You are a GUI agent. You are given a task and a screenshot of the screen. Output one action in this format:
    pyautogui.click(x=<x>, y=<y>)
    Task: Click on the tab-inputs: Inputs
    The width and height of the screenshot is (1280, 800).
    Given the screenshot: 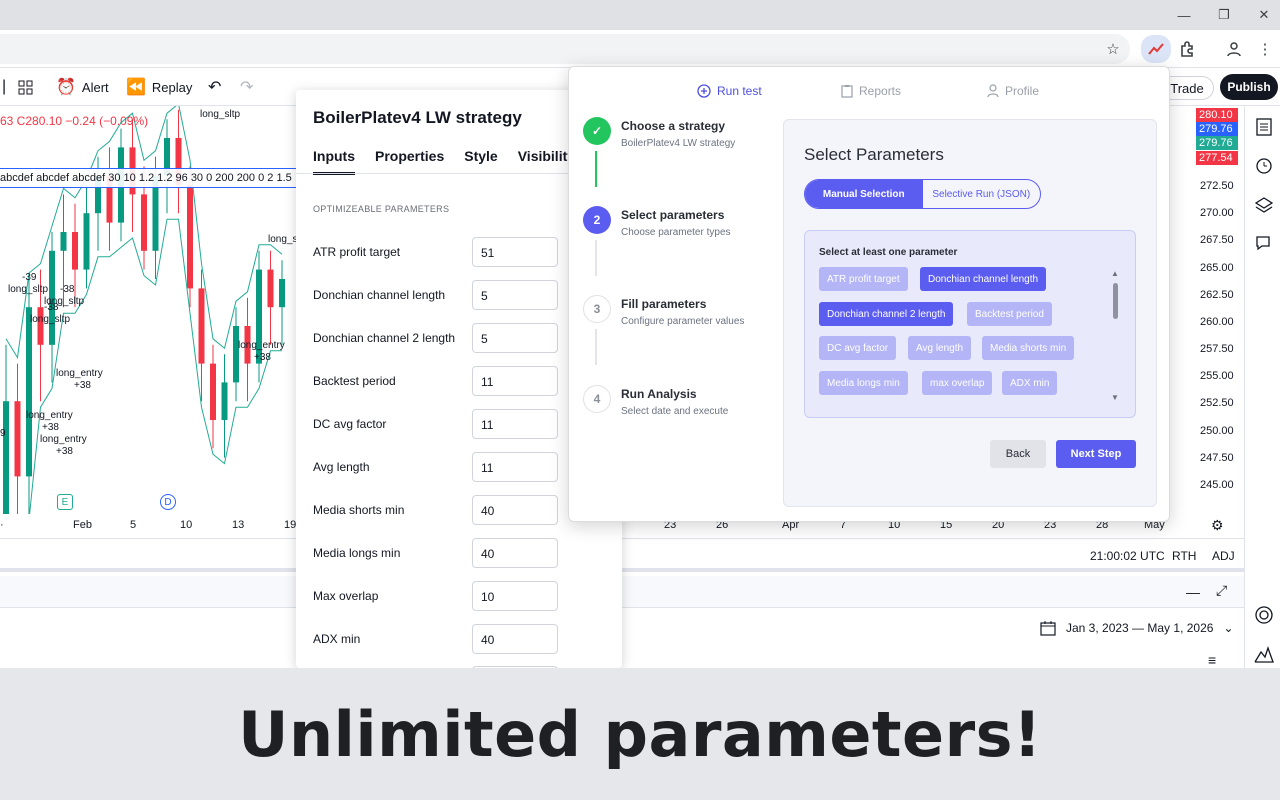 What is the action you would take?
    pyautogui.click(x=334, y=161)
    